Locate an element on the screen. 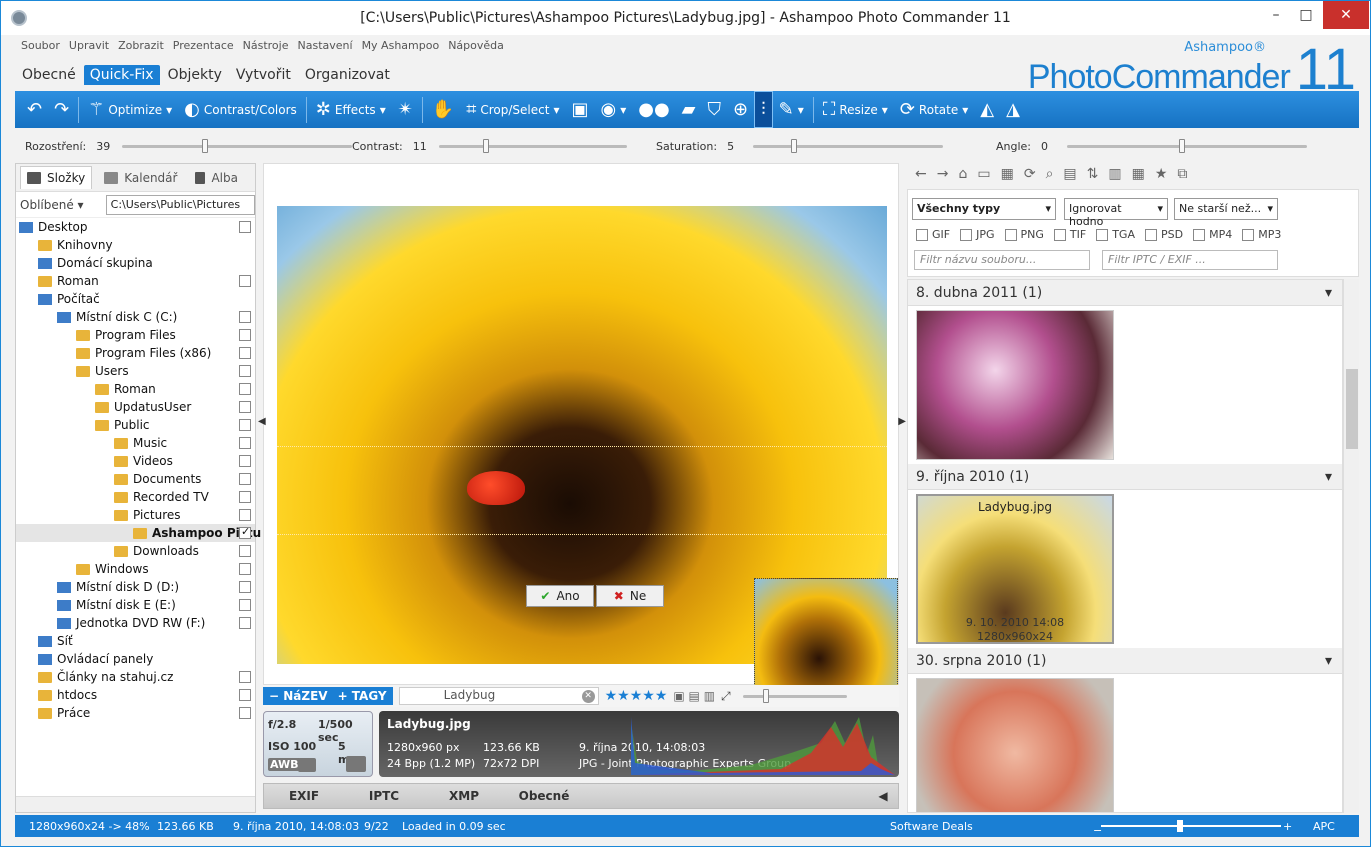 This screenshot has width=1371, height=847. confirm-yes-button: ✔ Ano is located at coordinates (560, 596).